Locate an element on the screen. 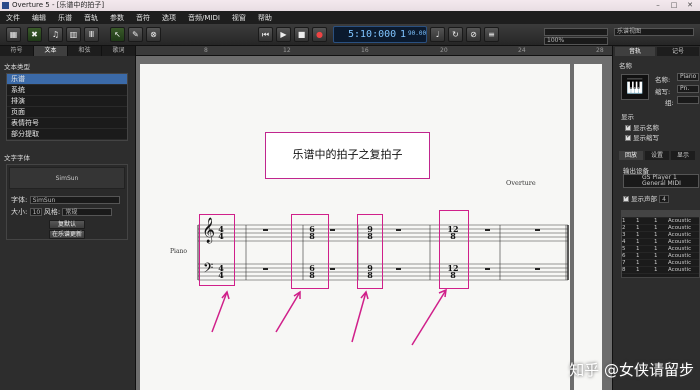 The height and width of the screenshot is (390, 700). composer-text: Overture is located at coordinates (521, 183).